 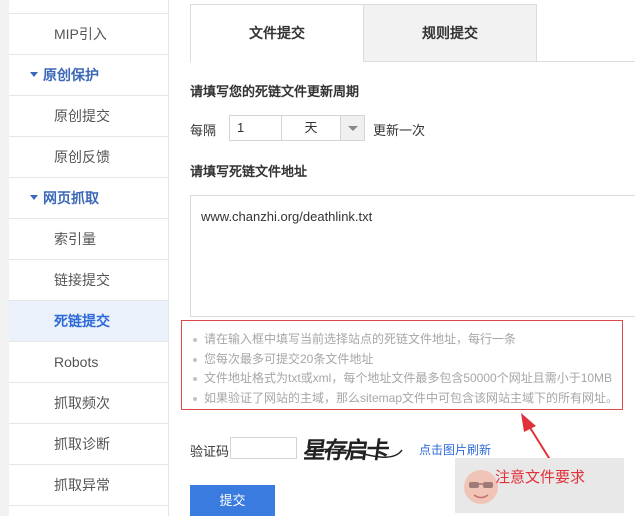 I want to click on tab-bar-line, so click(x=585, y=61).